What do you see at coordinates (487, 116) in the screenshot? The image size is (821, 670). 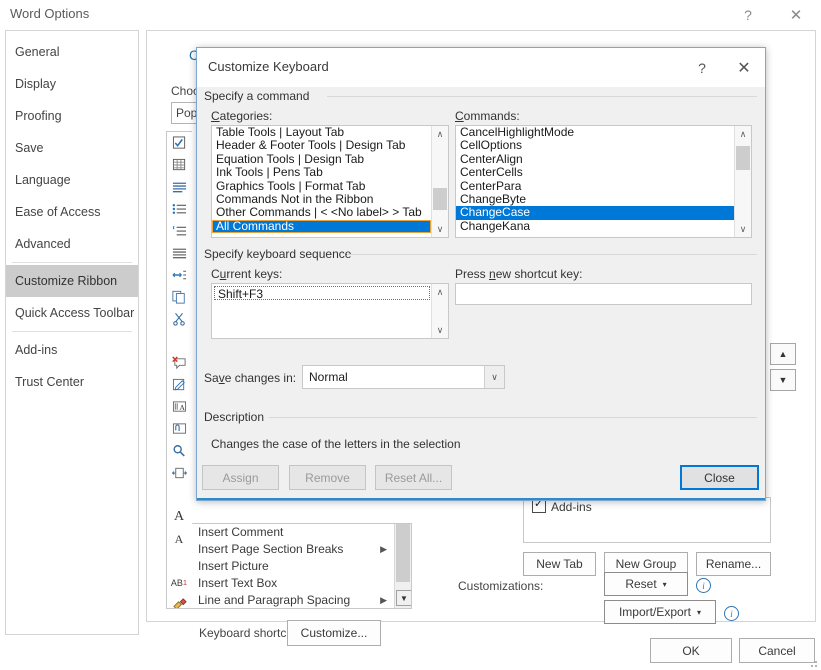 I see `commands-label: Commands:` at bounding box center [487, 116].